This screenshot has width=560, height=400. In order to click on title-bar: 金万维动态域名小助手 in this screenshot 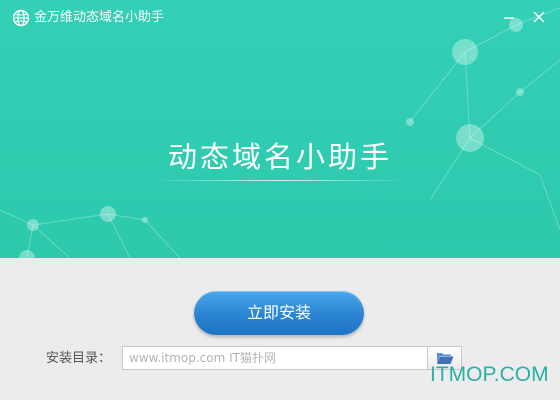, I will do `click(280, 18)`.